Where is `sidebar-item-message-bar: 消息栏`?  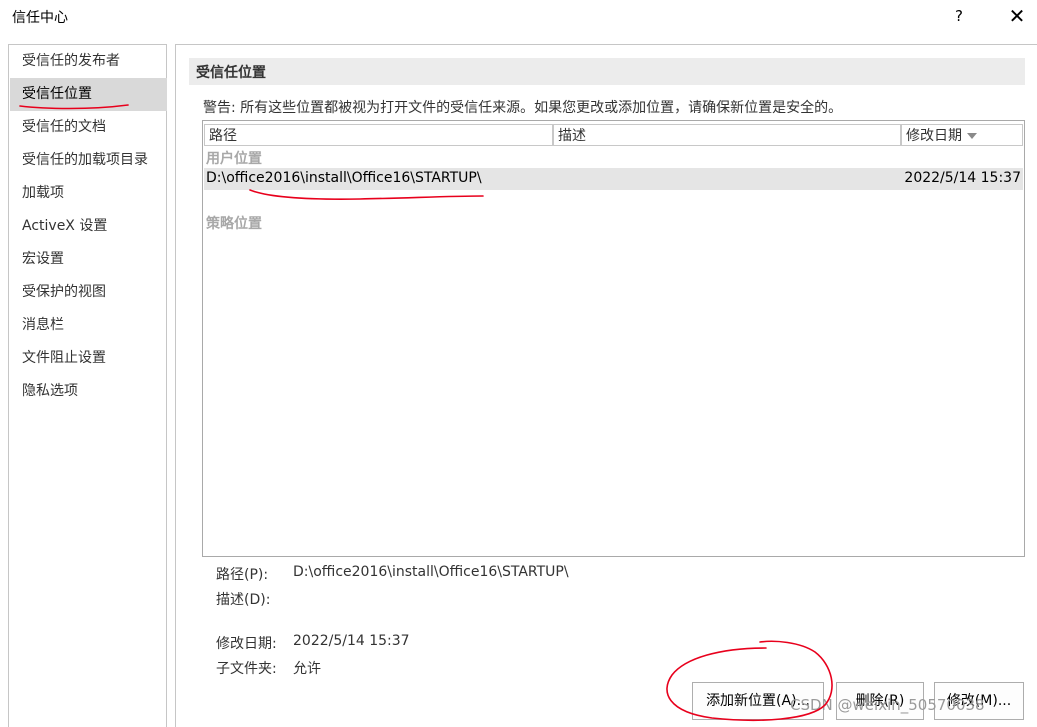
sidebar-item-message-bar: 消息栏 is located at coordinates (88, 325).